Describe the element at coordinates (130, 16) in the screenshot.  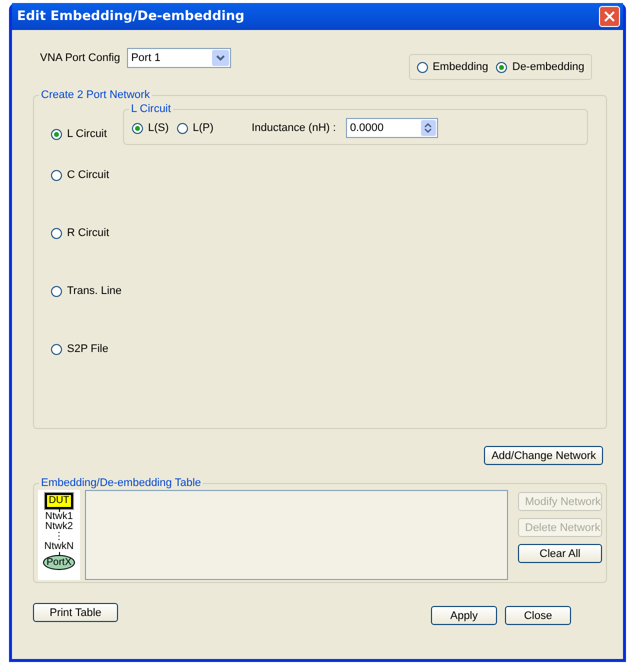
I see `window-title: Edit Embedding/De-embedding` at that location.